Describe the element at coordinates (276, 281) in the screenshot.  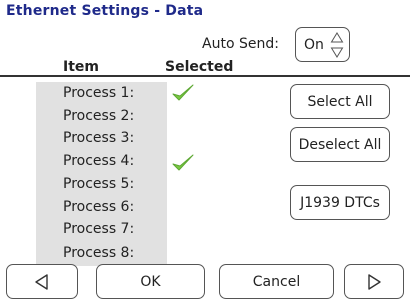
I see `cancel-button: Cancel` at that location.